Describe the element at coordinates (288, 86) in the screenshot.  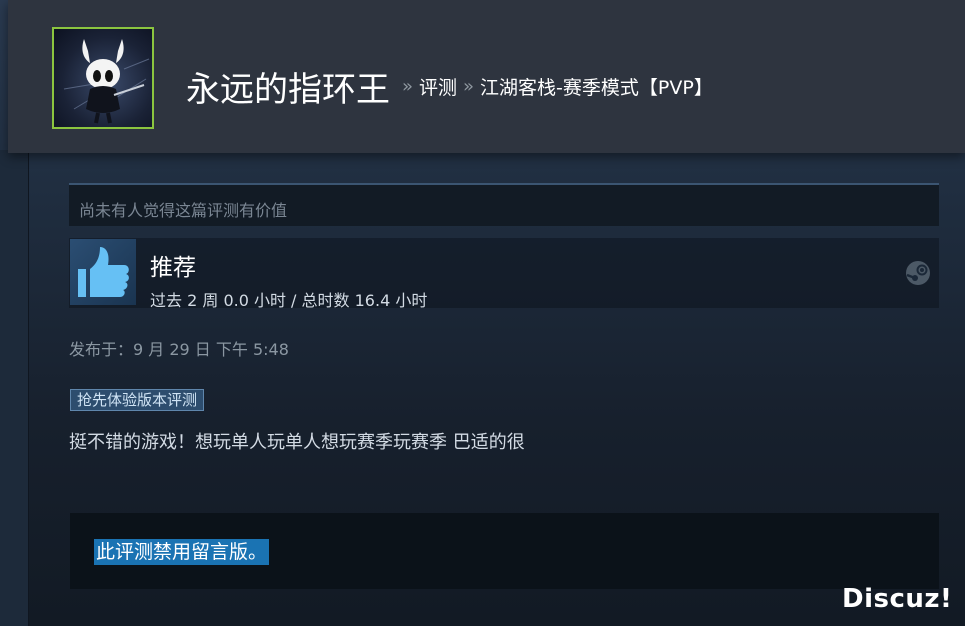
I see `game-title: 永远的指环王` at that location.